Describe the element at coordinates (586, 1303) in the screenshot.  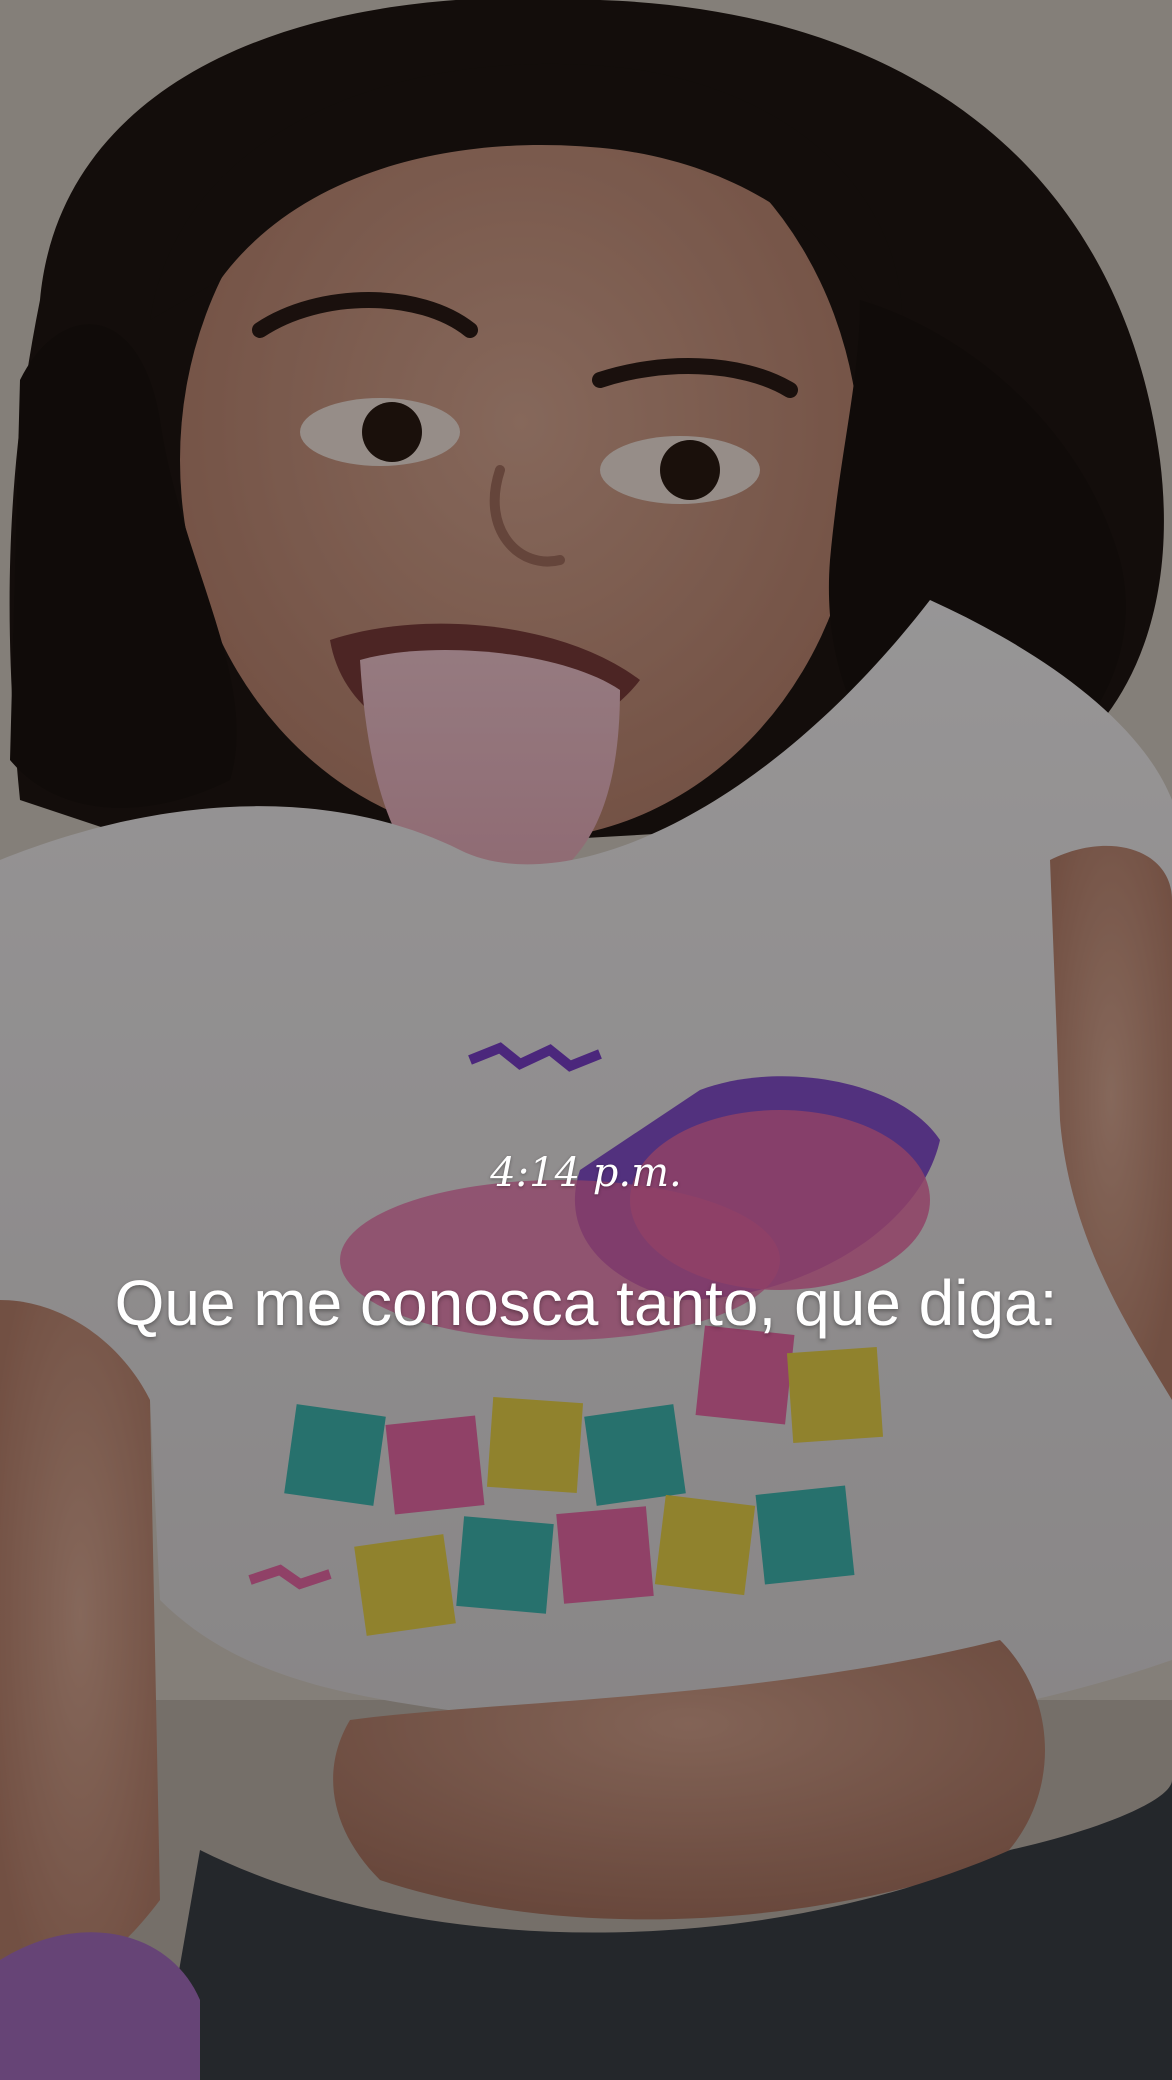
I see `story-caption: Que me conosca tanto, que diga:` at that location.